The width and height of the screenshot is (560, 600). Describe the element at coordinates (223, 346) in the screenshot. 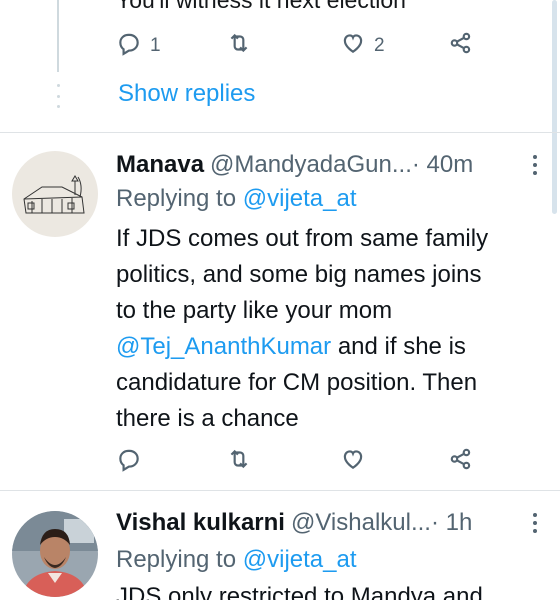

I see `mention-link: @Tej_AnanthKumar` at that location.